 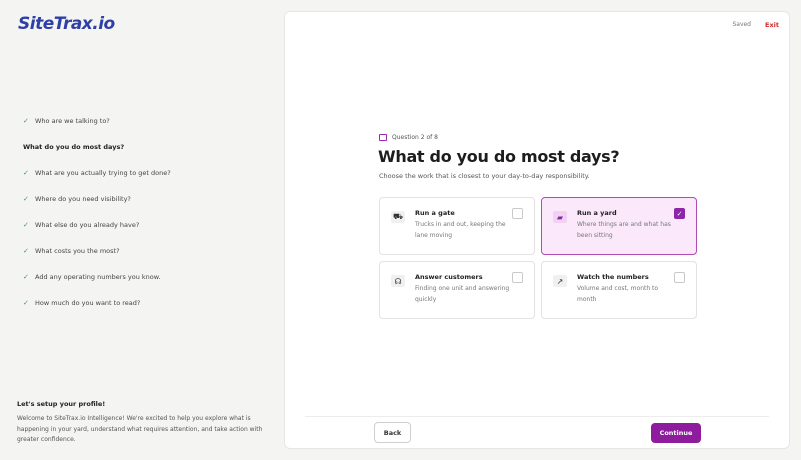 What do you see at coordinates (148, 303) in the screenshot?
I see `step-item: ✓ How much do you want to read?` at bounding box center [148, 303].